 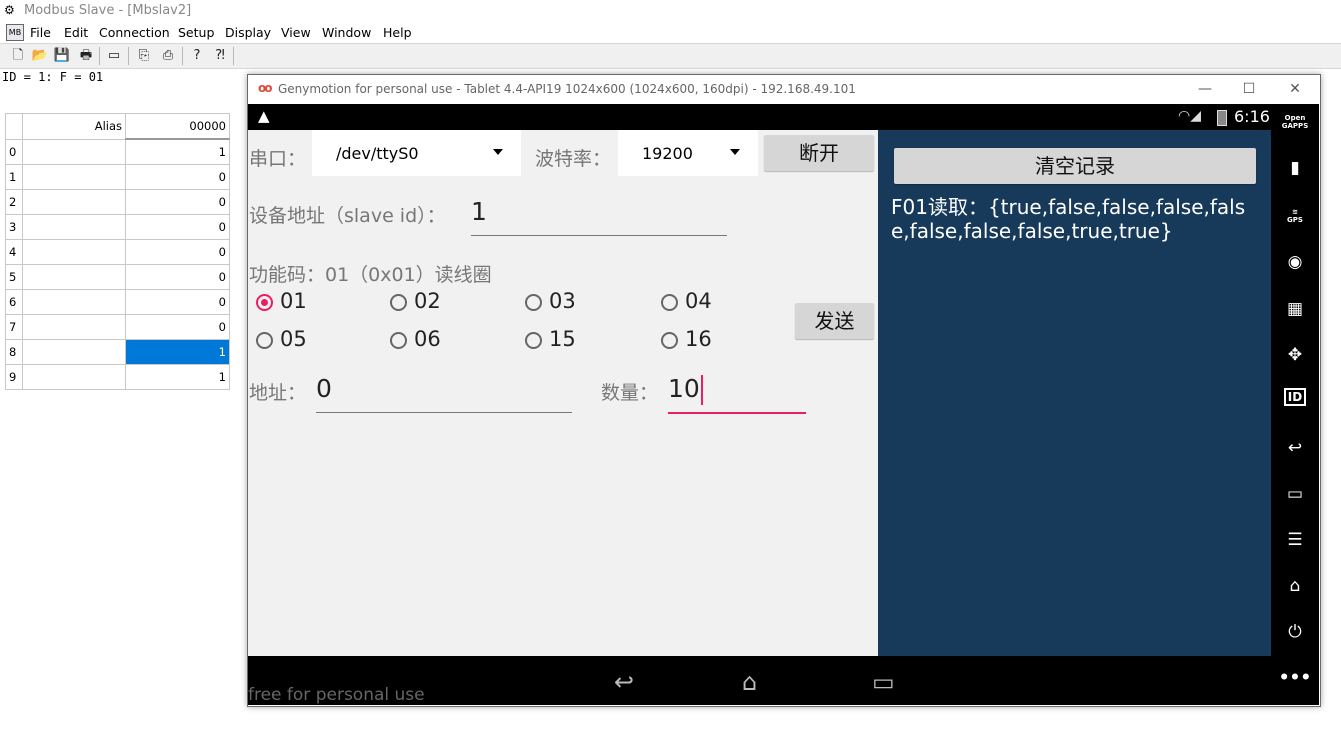 What do you see at coordinates (1295, 632) in the screenshot?
I see `power-icon: ⏻` at bounding box center [1295, 632].